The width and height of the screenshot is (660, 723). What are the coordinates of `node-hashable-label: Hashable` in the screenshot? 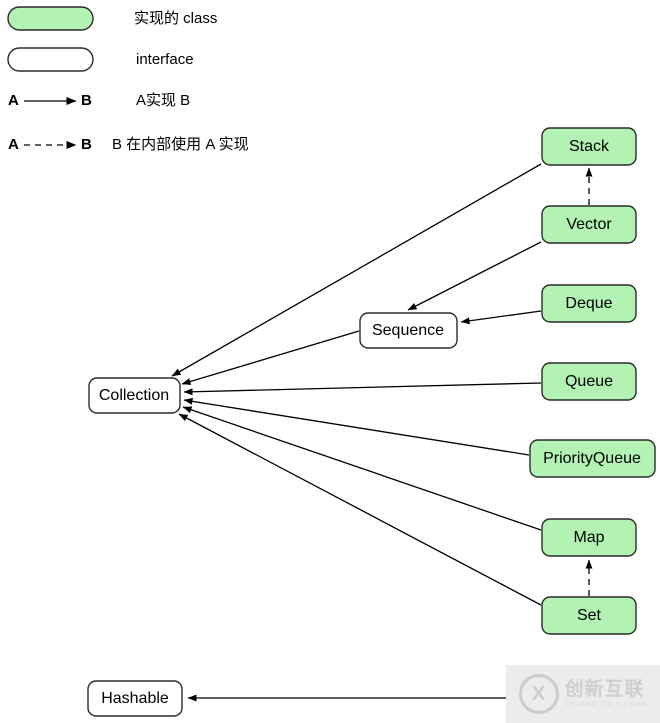 It's located at (135, 698).